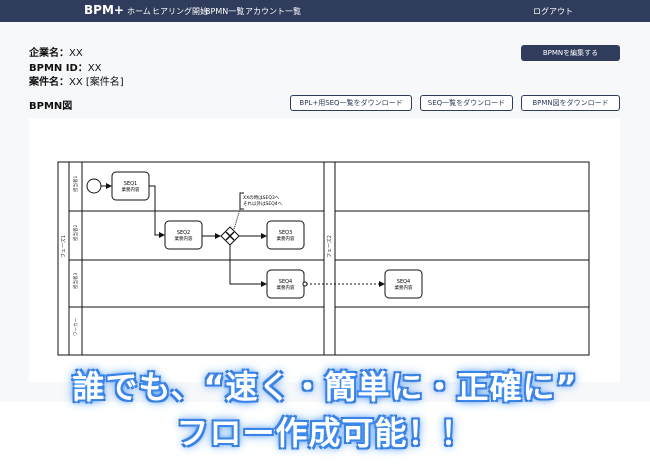  I want to click on task-seq1-desc: 業務内容, so click(131, 189).